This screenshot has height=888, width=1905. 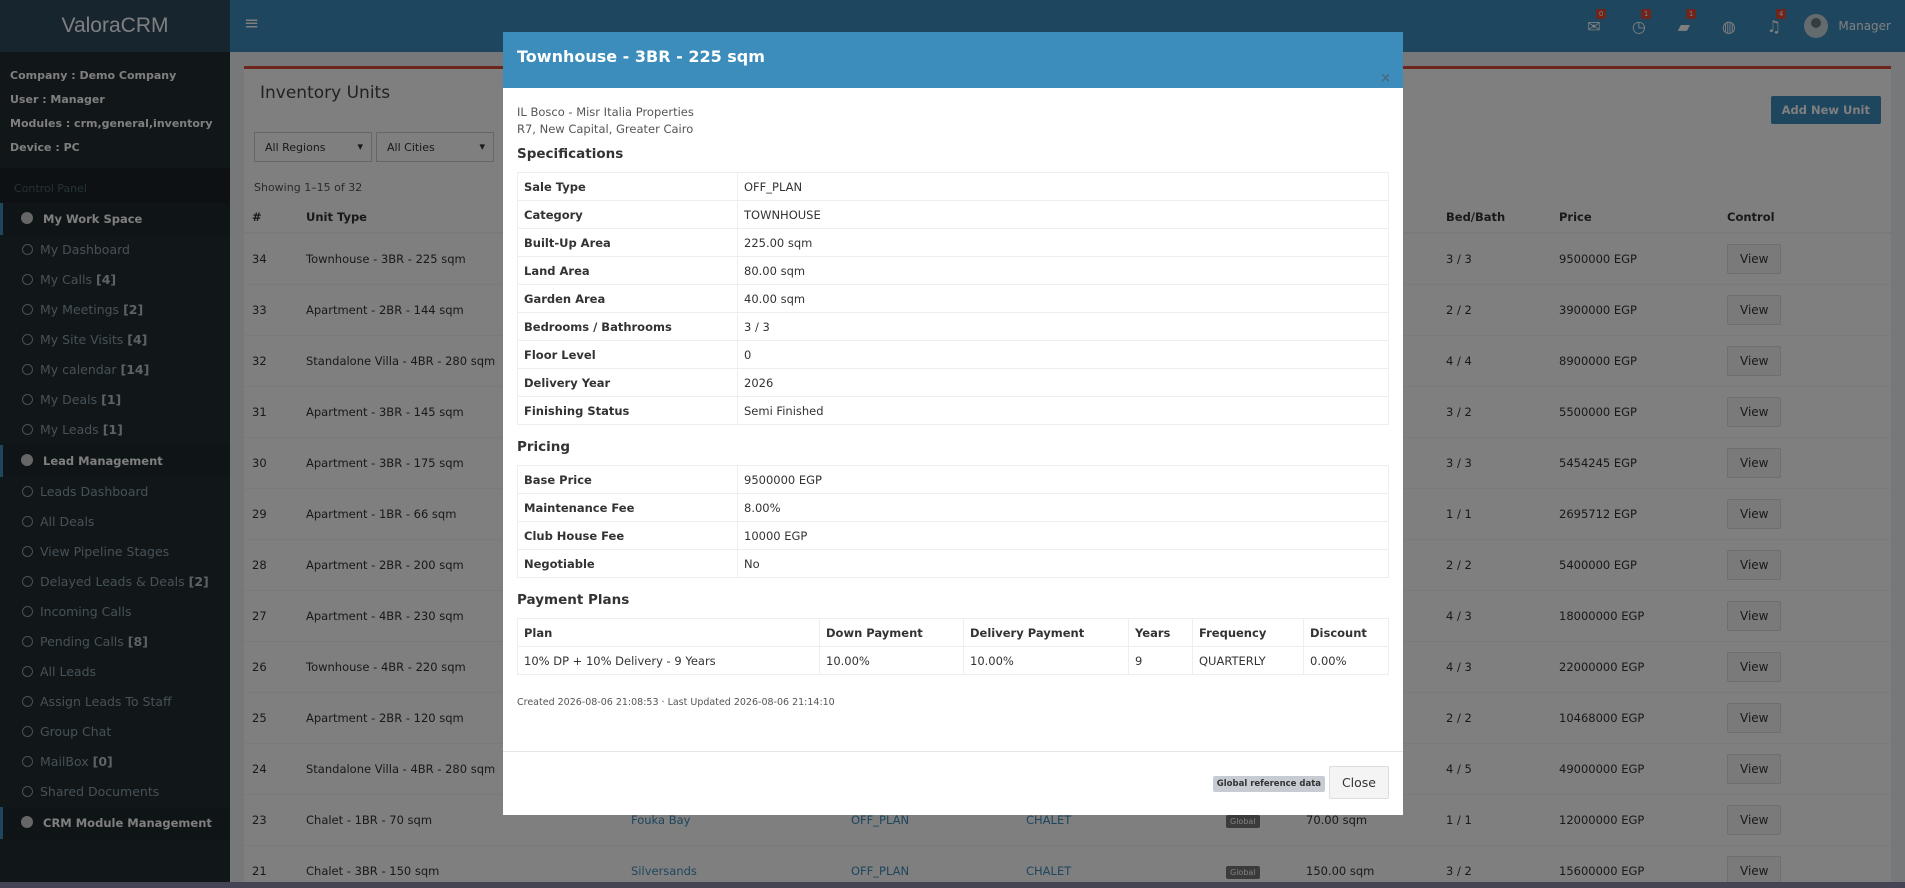 I want to click on field-value: 40.00 sqm, so click(x=1063, y=298).